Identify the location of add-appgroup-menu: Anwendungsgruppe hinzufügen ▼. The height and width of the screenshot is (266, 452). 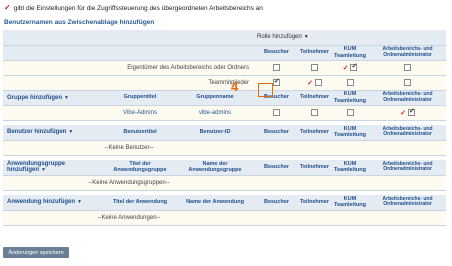
(54, 168).